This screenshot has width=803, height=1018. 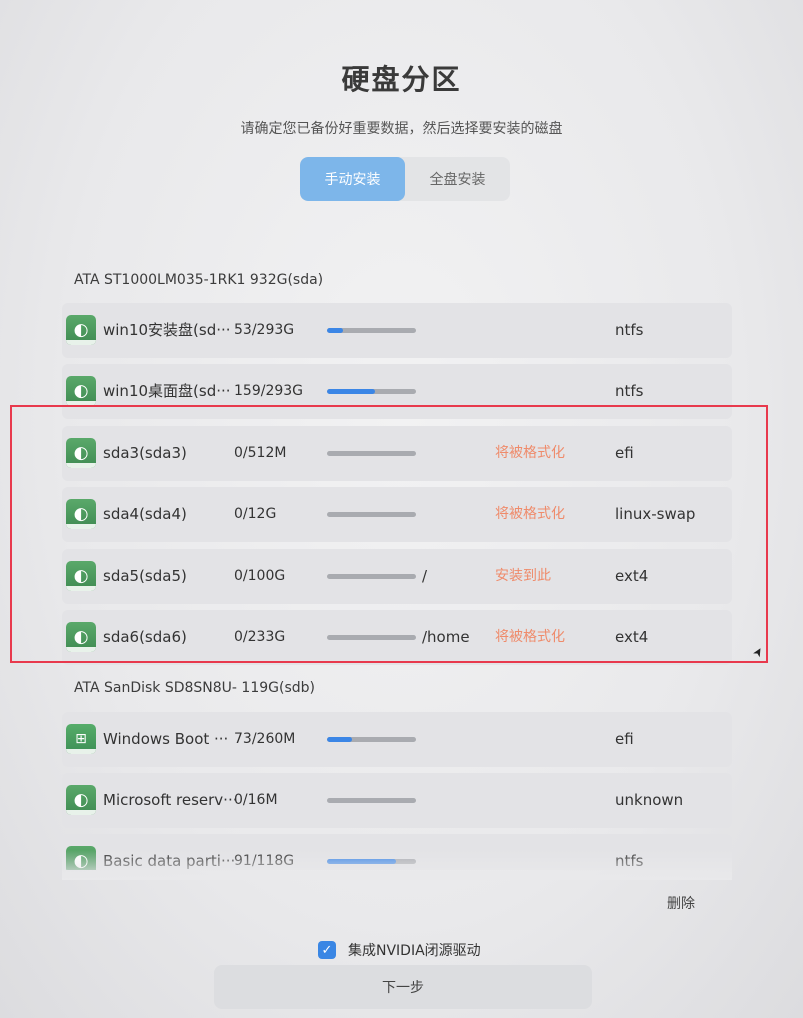 I want to click on partition-size: 0/512M, so click(x=260, y=453).